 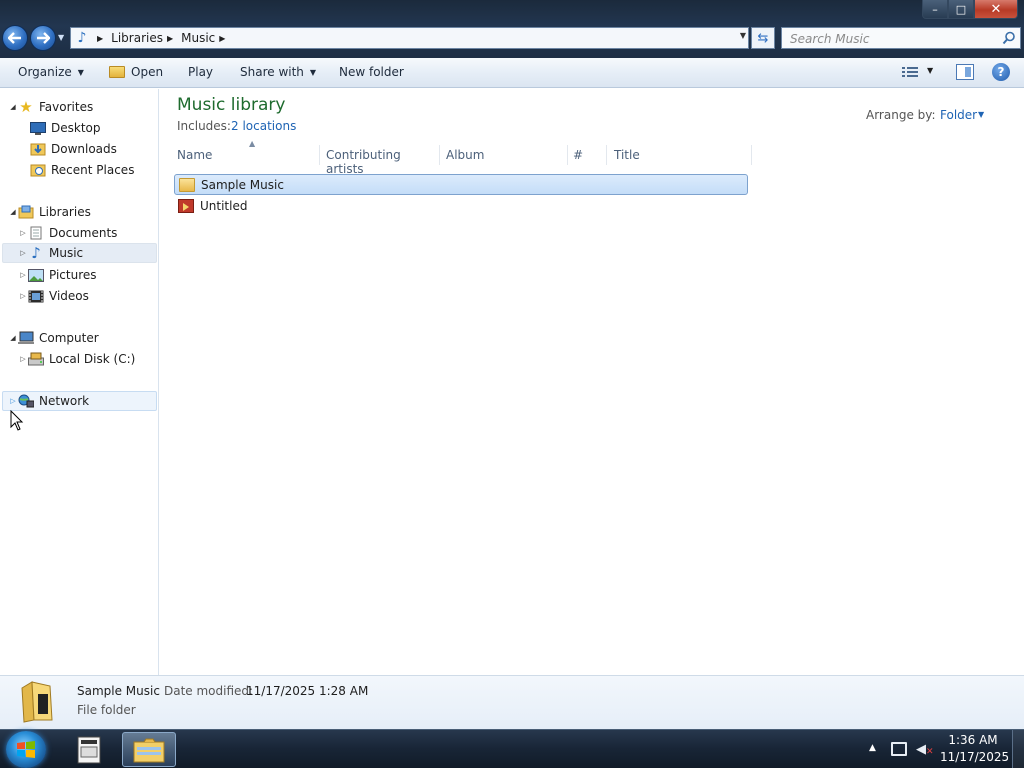 I want to click on windows-explorer-icon, so click(x=149, y=750).